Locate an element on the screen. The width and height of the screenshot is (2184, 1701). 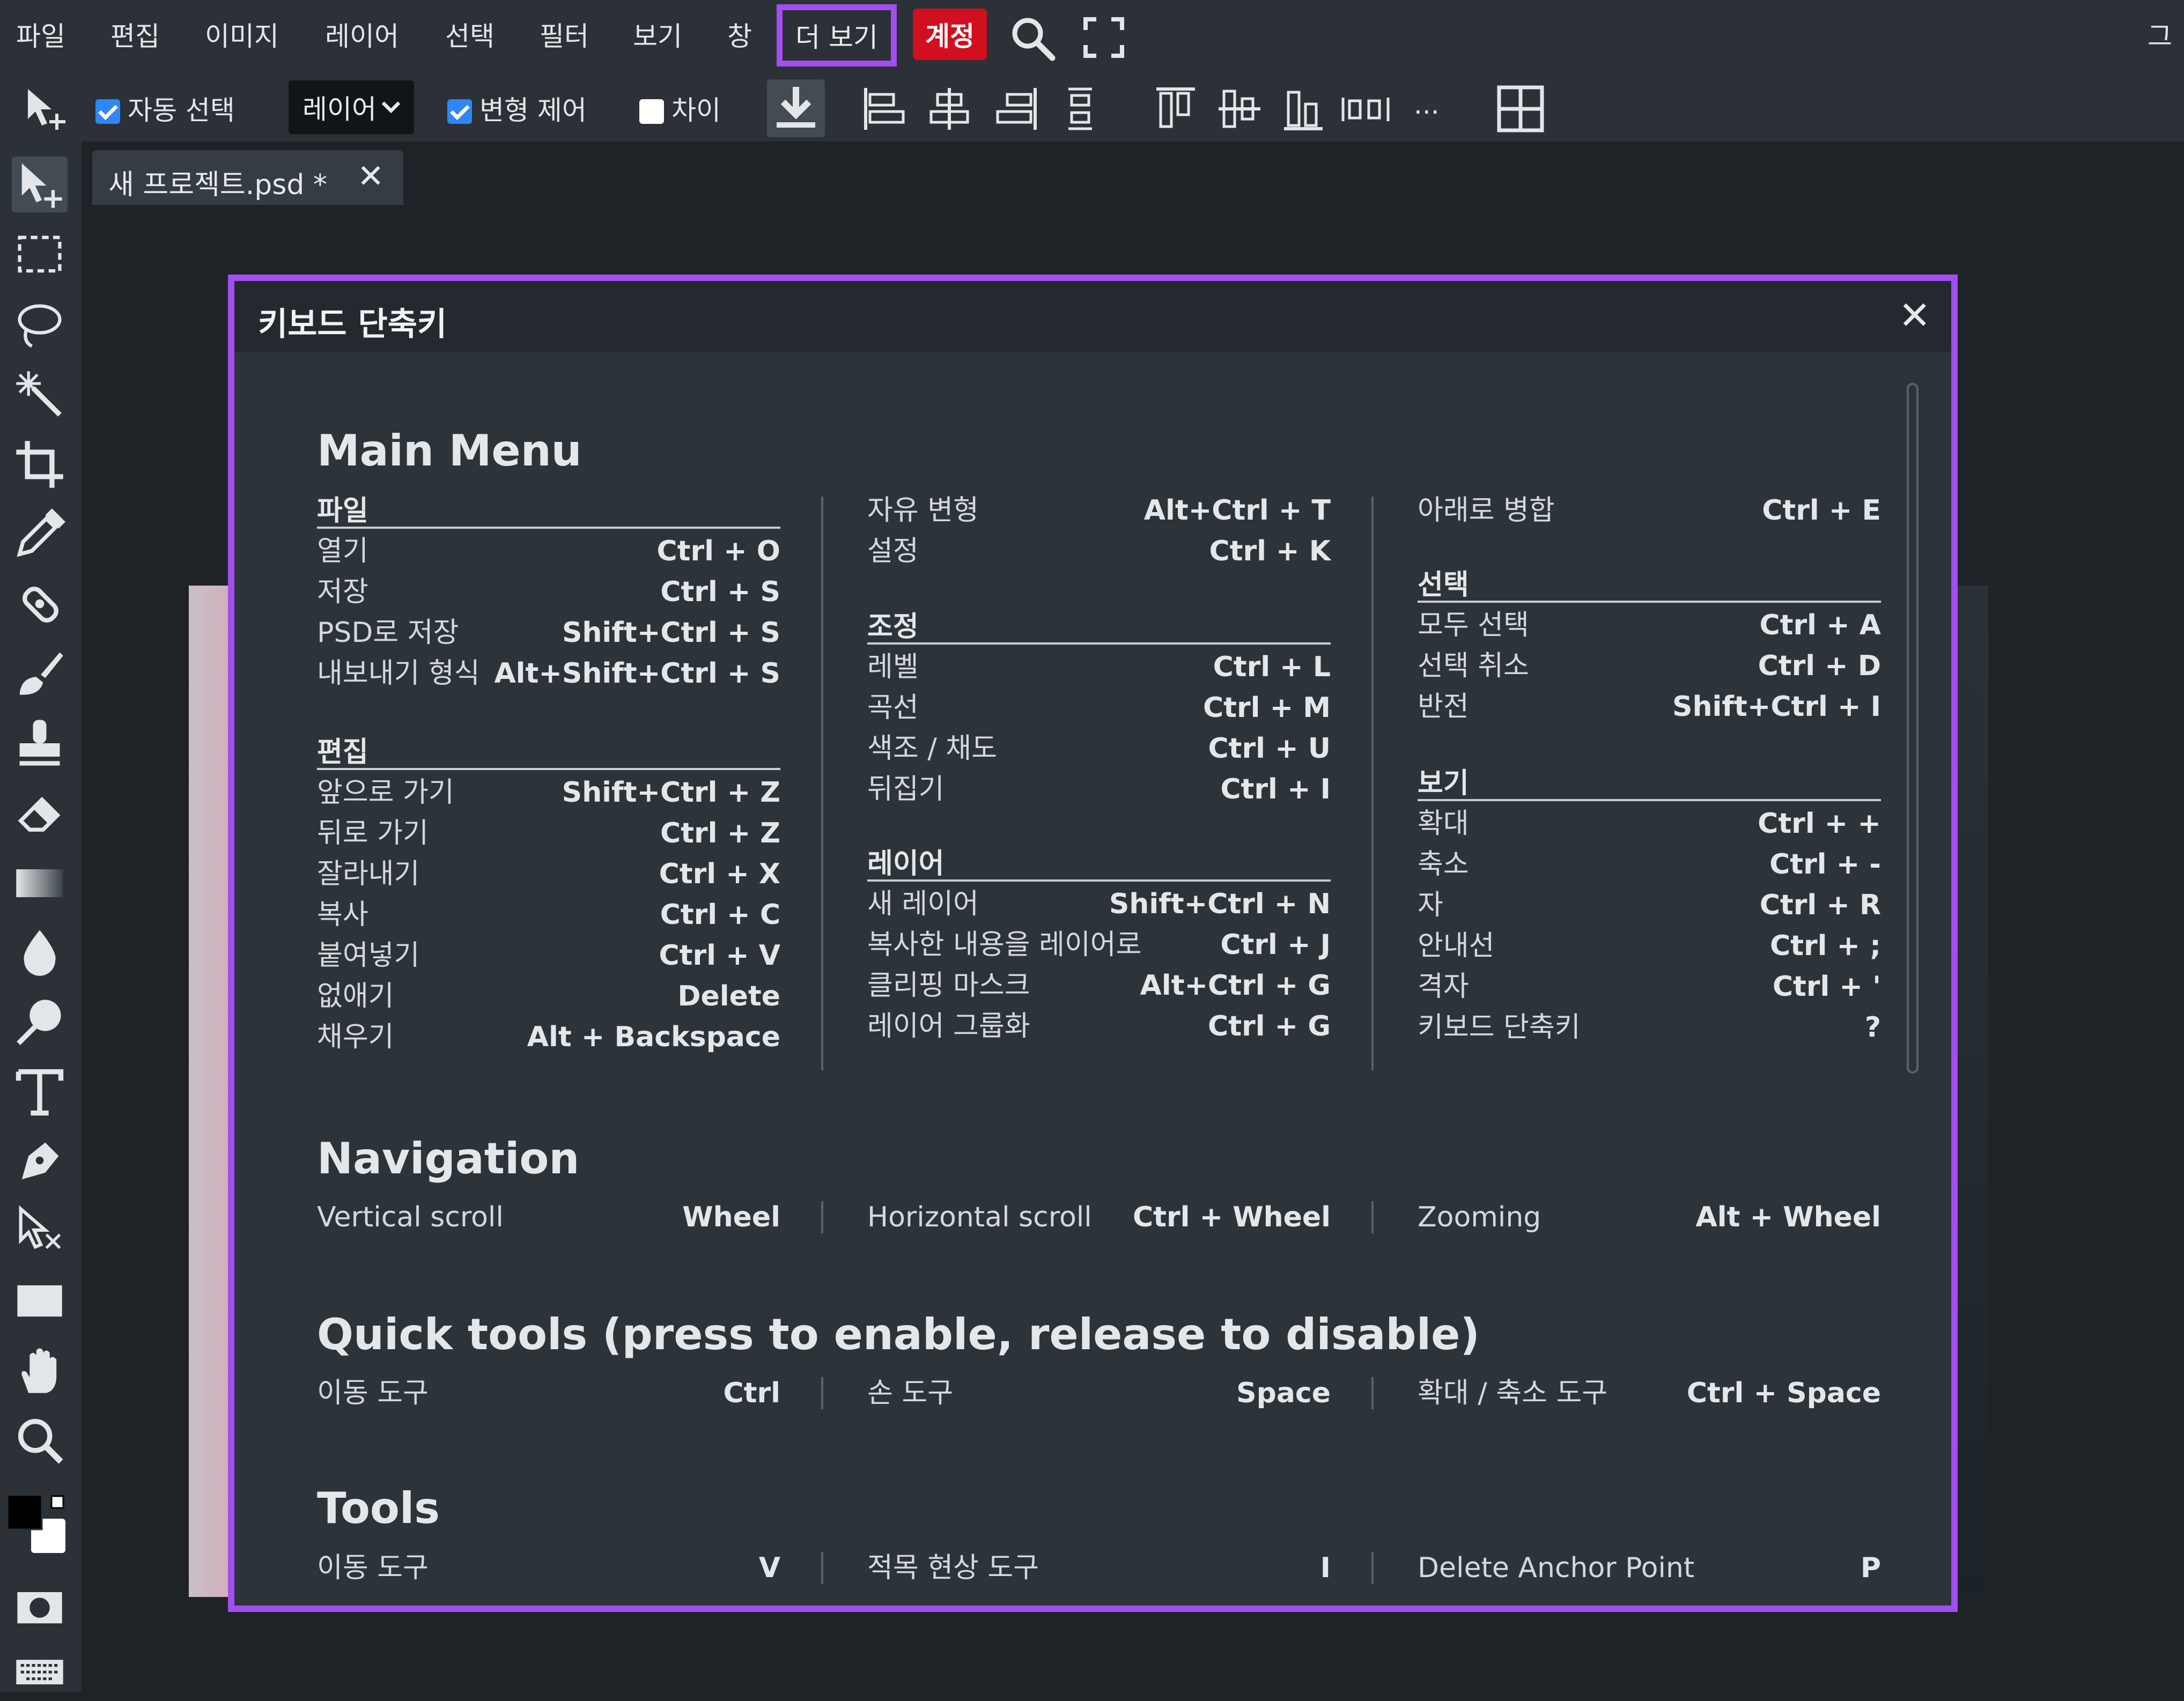
shortcut-row: 앞으로 가기 Shift+Ctrl + Z is located at coordinates (548, 792).